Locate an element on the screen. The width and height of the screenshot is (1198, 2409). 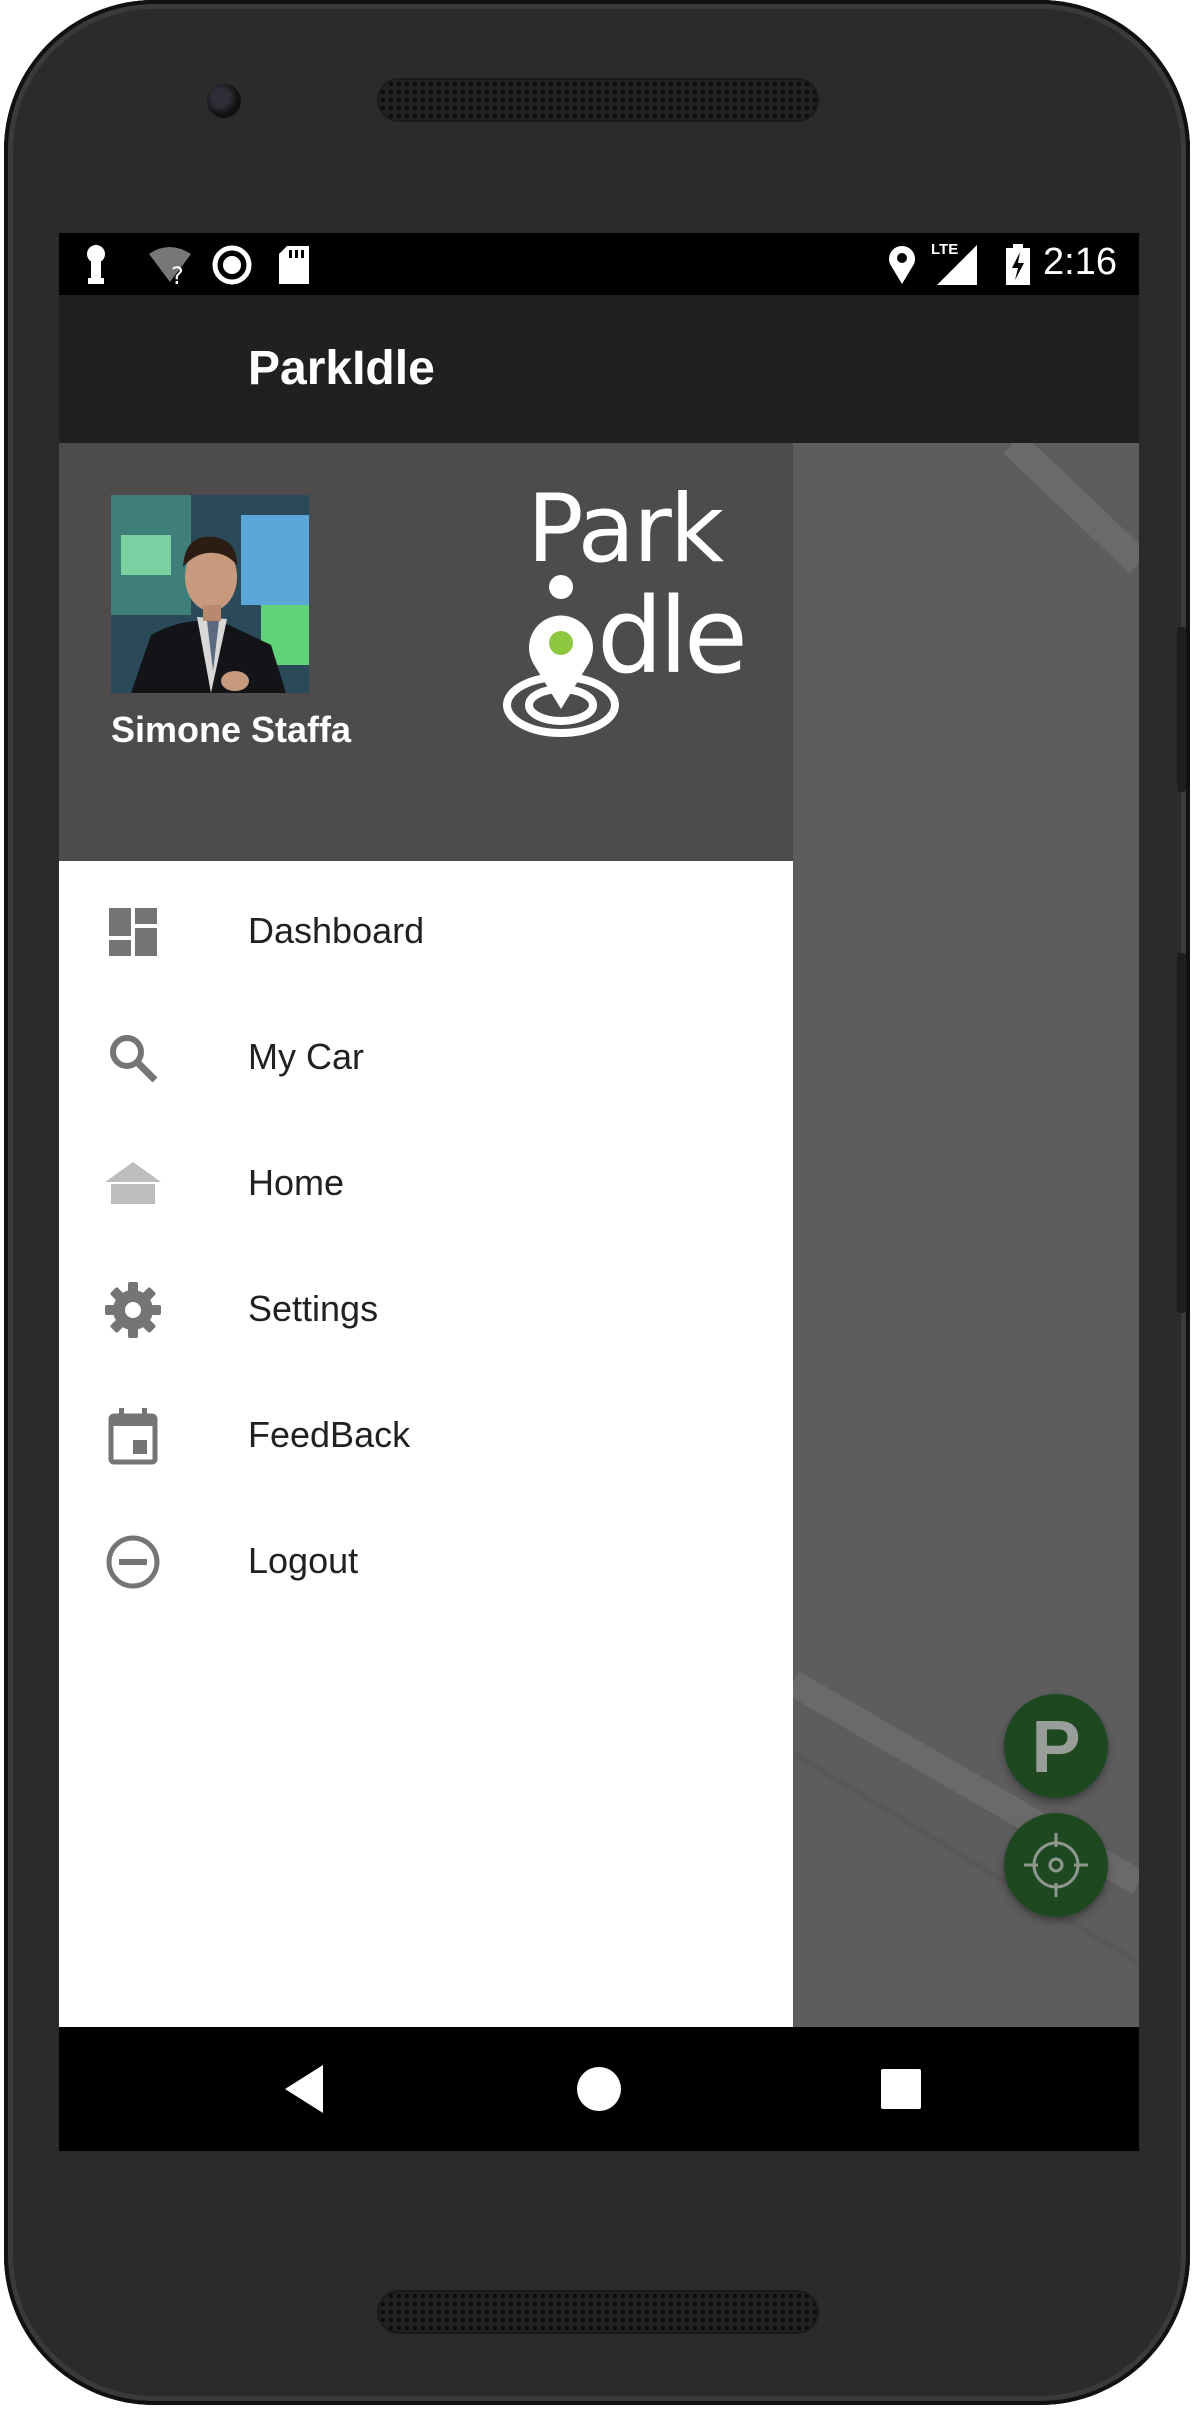
app-title: ParkIdle is located at coordinates (341, 368).